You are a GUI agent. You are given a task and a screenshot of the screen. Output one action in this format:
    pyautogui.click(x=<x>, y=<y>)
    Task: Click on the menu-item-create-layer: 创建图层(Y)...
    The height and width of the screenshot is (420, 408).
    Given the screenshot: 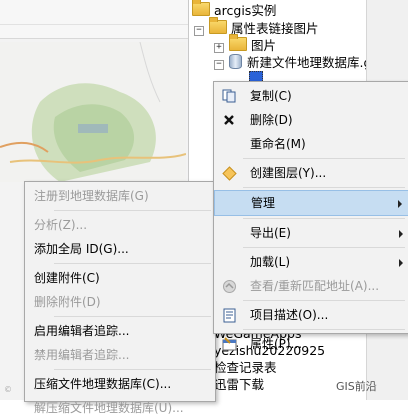 What is the action you would take?
    pyautogui.click(x=311, y=173)
    